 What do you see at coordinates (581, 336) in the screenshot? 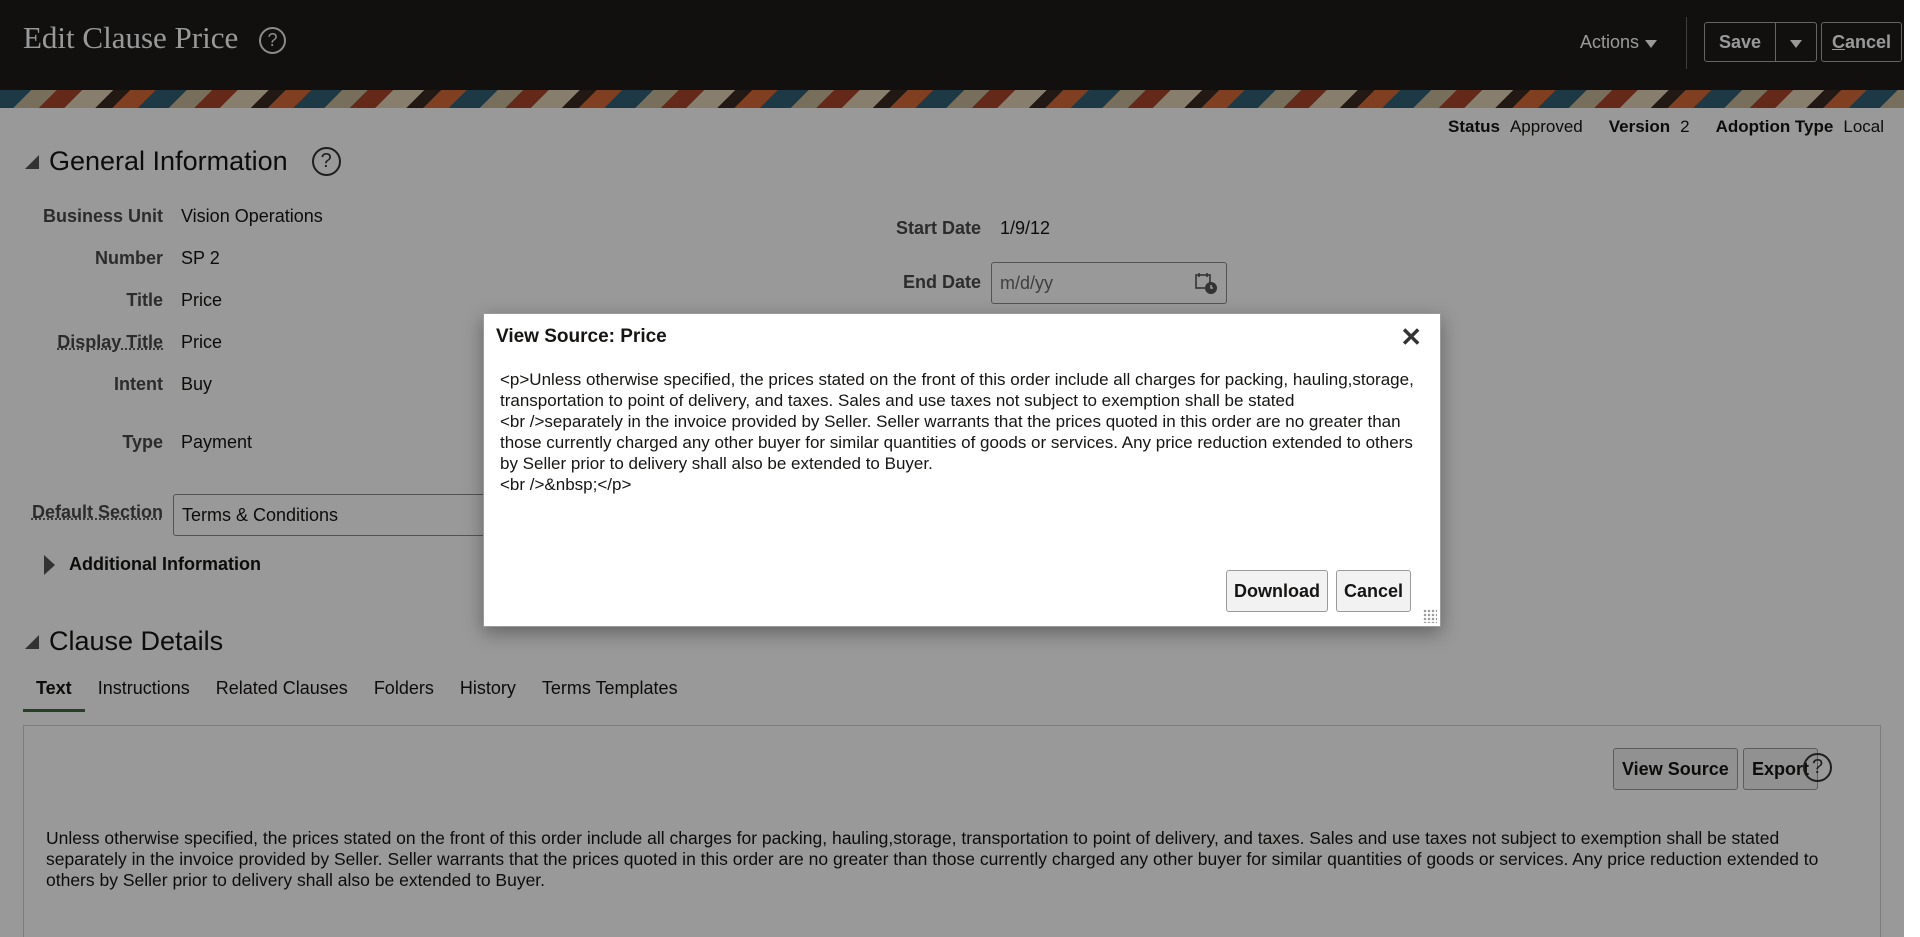
I see `dialog-title: View Source: Price` at bounding box center [581, 336].